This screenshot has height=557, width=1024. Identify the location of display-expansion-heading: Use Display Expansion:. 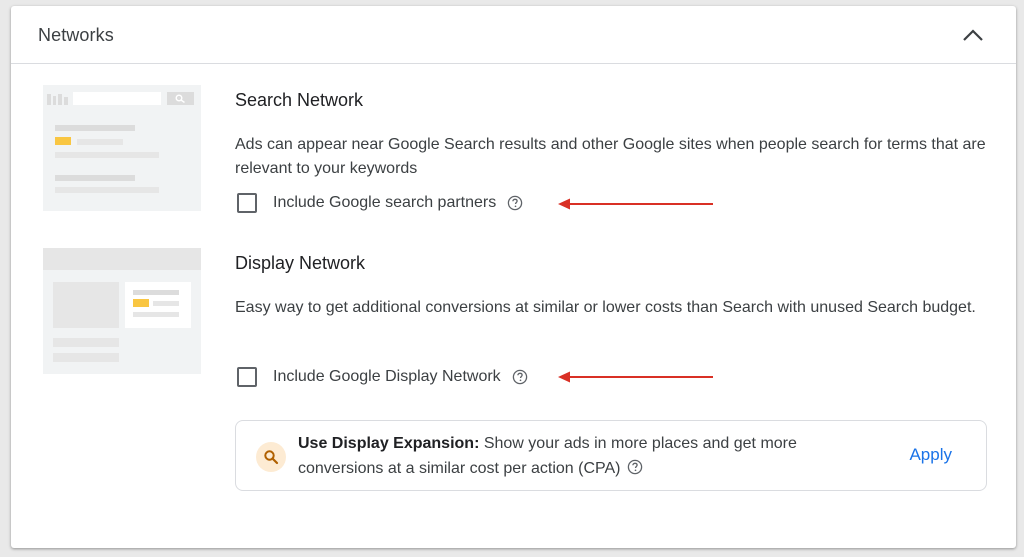
(389, 443).